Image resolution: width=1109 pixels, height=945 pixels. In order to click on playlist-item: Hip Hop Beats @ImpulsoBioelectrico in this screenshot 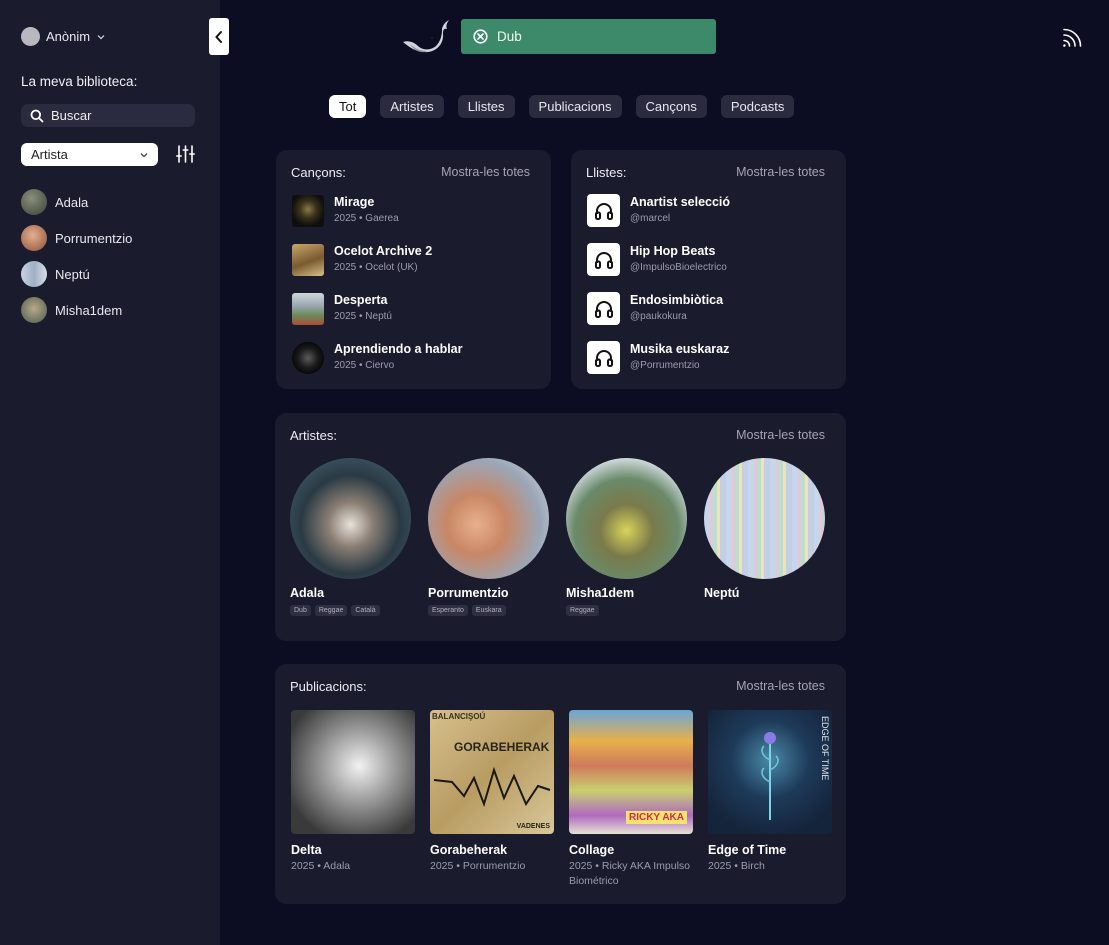, I will do `click(658, 259)`.